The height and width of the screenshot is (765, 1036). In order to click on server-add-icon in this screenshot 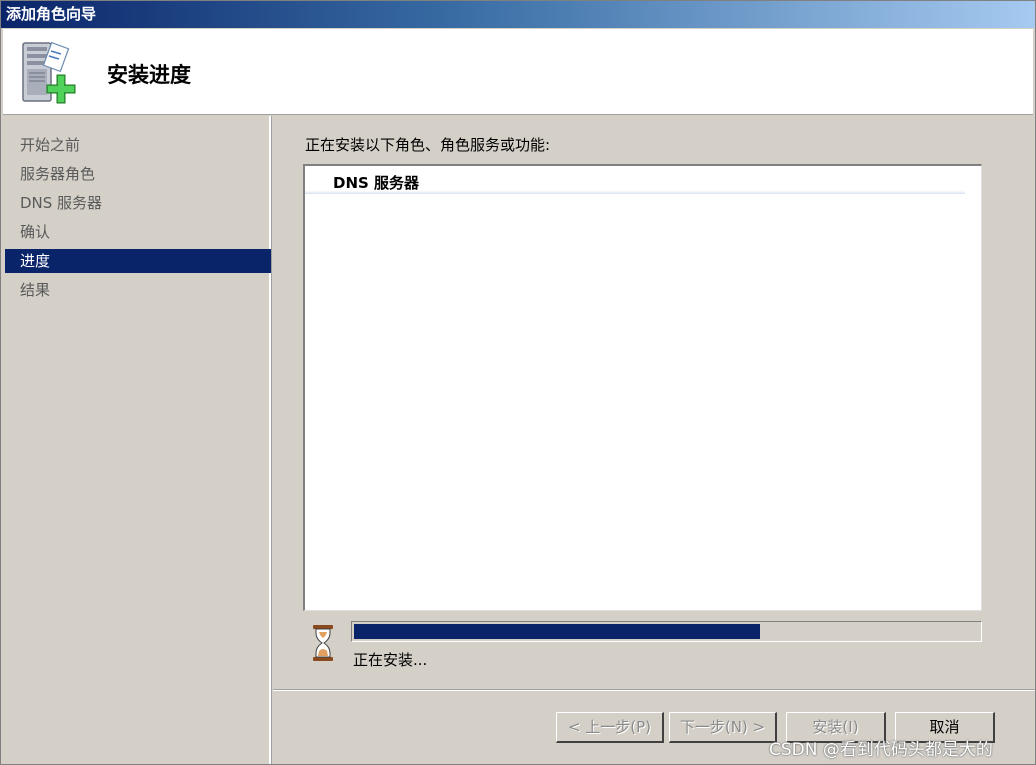, I will do `click(49, 72)`.